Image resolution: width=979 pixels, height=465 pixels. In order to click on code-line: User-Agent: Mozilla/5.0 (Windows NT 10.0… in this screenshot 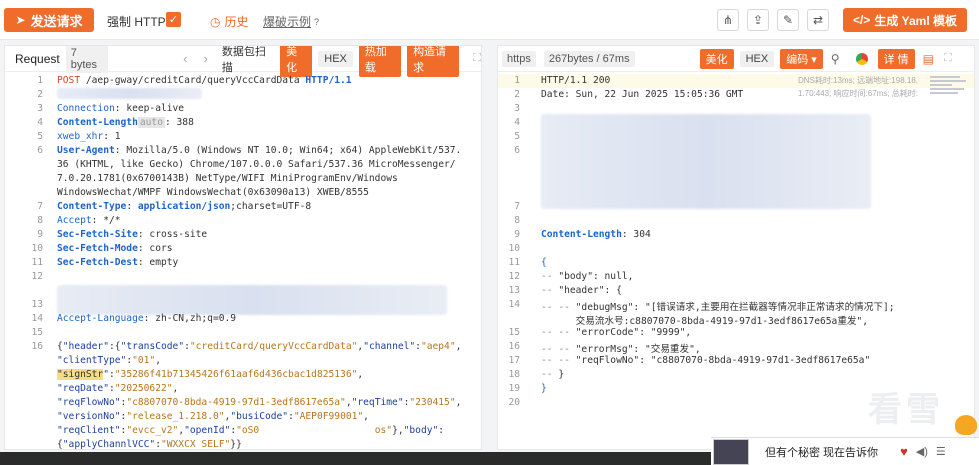, I will do `click(259, 150)`.